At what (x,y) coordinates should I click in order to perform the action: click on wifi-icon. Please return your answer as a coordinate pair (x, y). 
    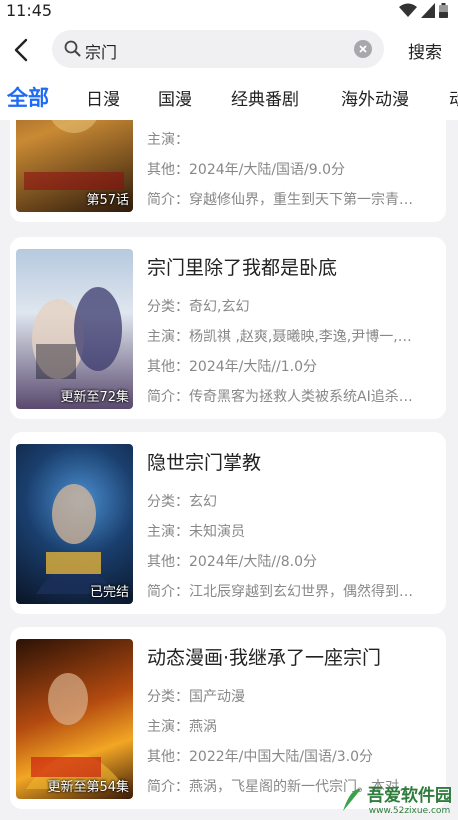
    Looking at the image, I should click on (408, 10).